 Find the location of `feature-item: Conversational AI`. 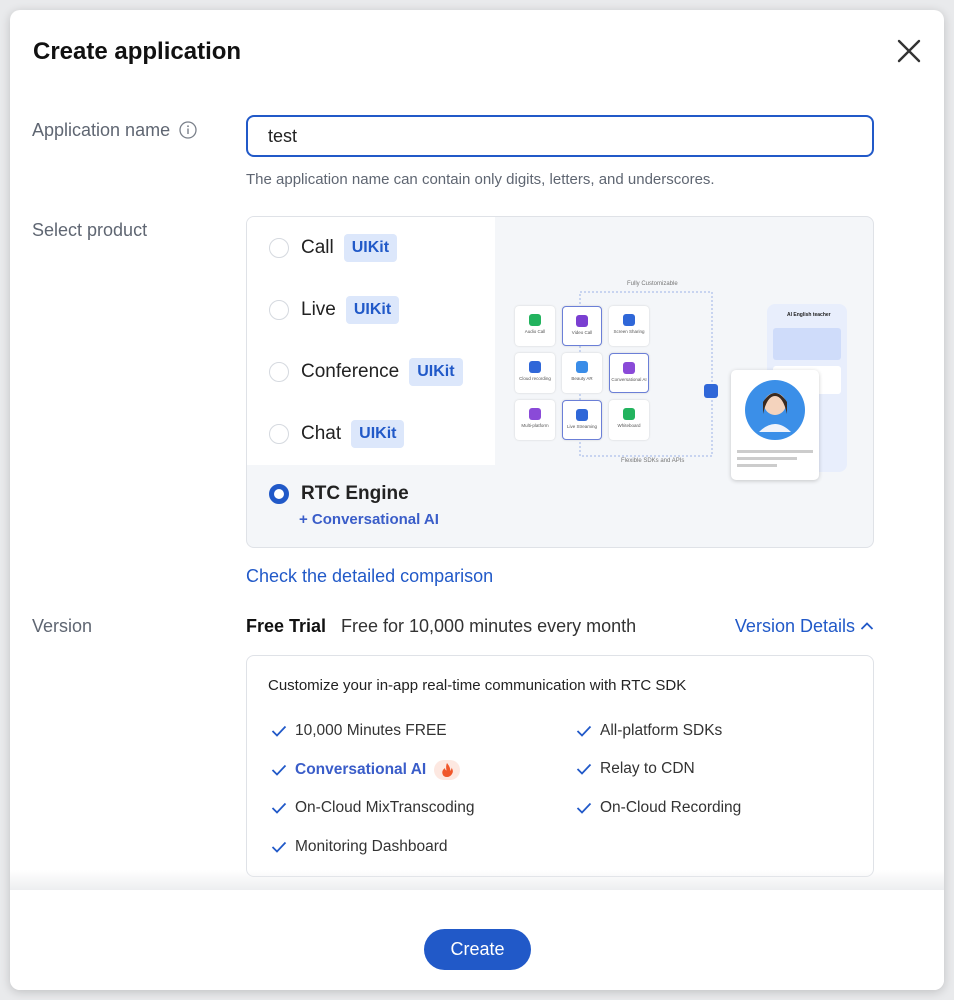

feature-item: Conversational AI is located at coordinates (366, 770).